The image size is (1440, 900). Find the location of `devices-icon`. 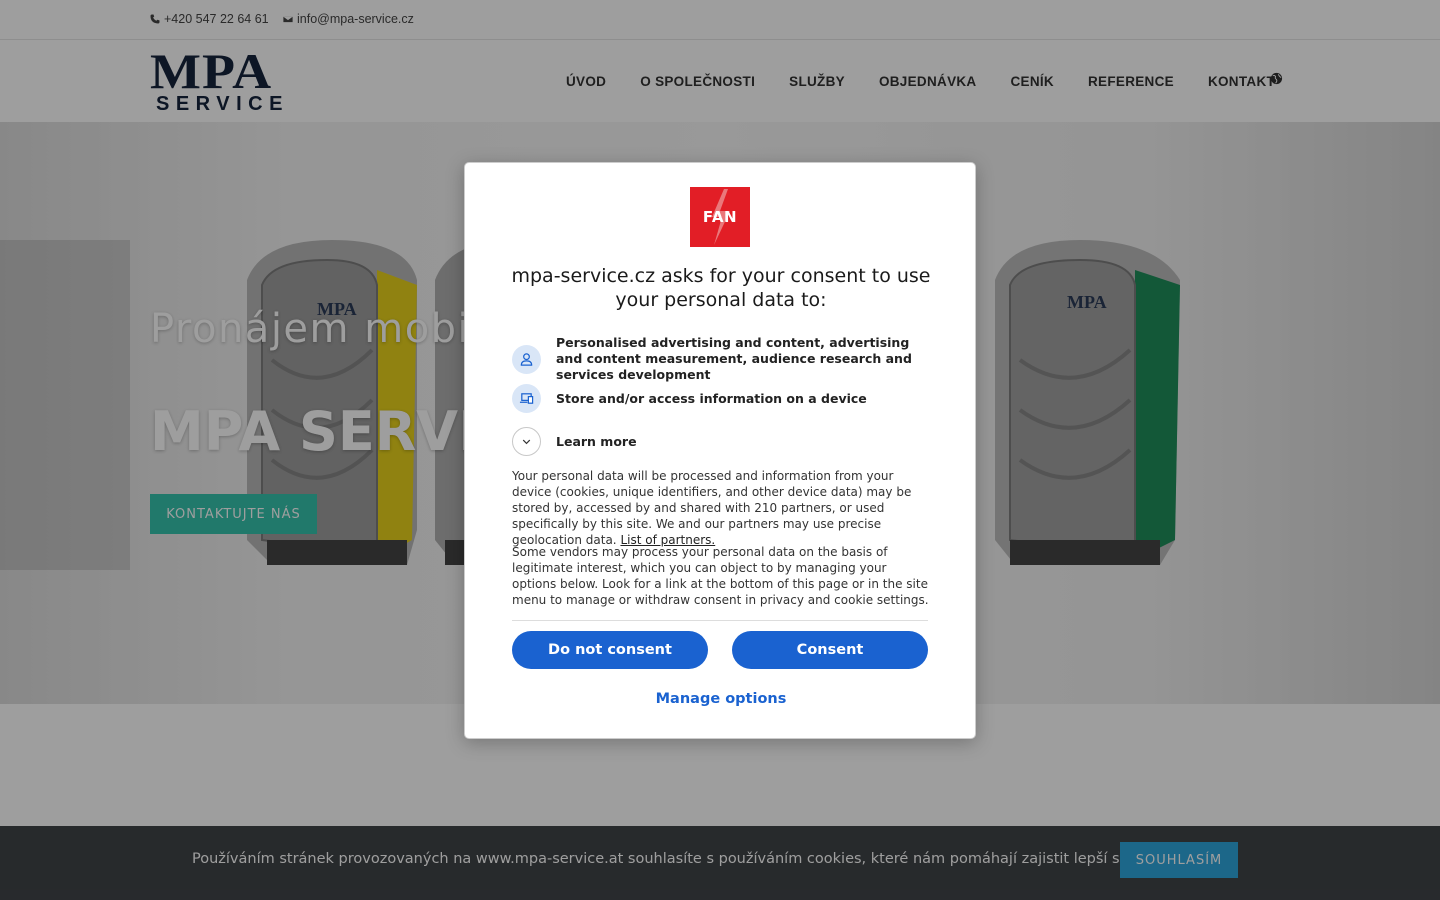

devices-icon is located at coordinates (526, 398).